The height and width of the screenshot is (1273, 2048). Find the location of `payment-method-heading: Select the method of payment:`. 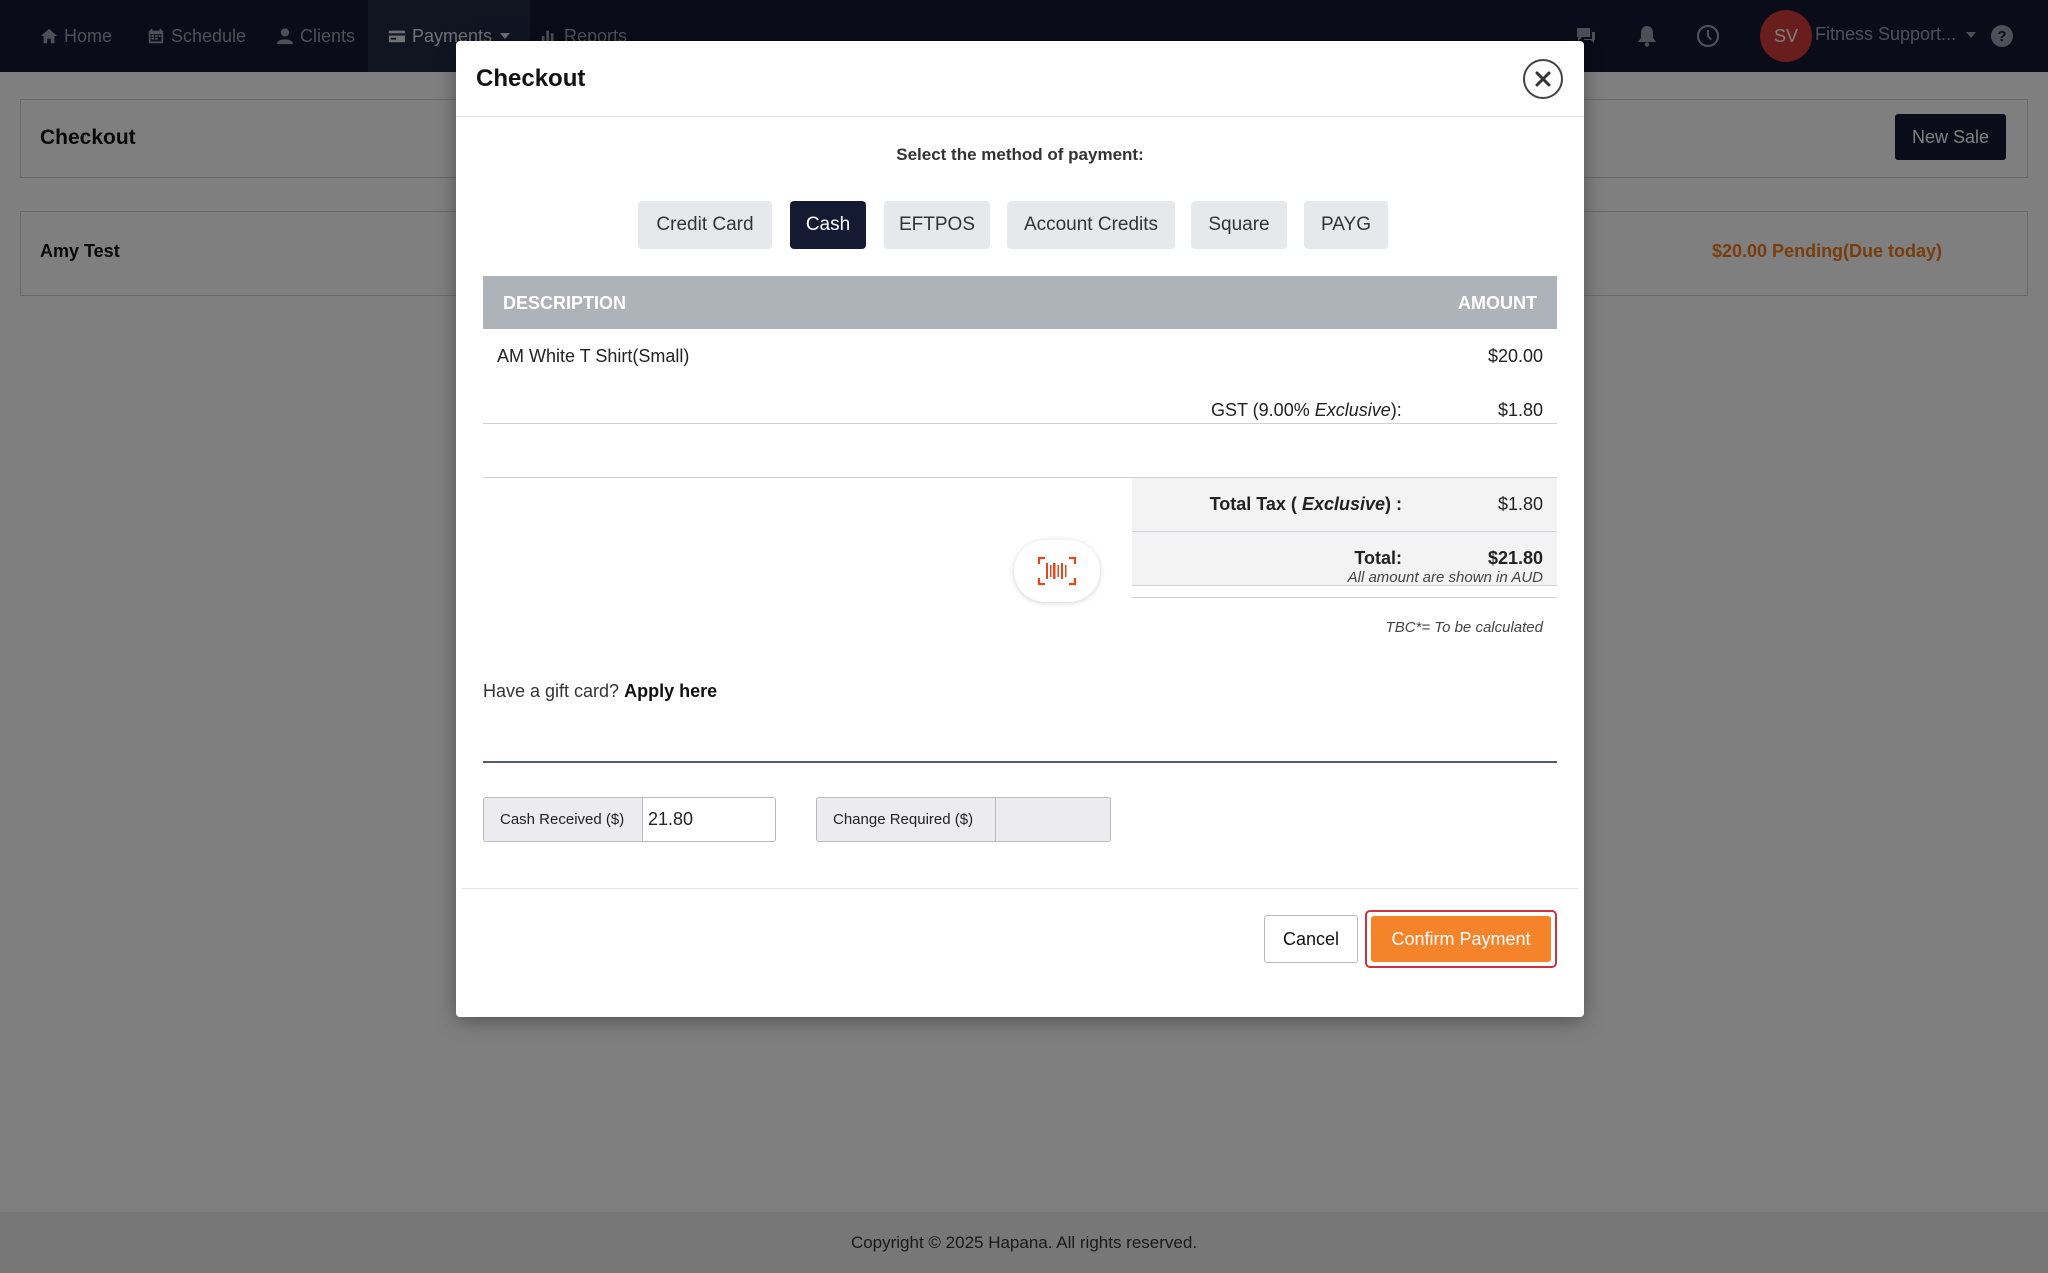

payment-method-heading: Select the method of payment: is located at coordinates (1020, 154).